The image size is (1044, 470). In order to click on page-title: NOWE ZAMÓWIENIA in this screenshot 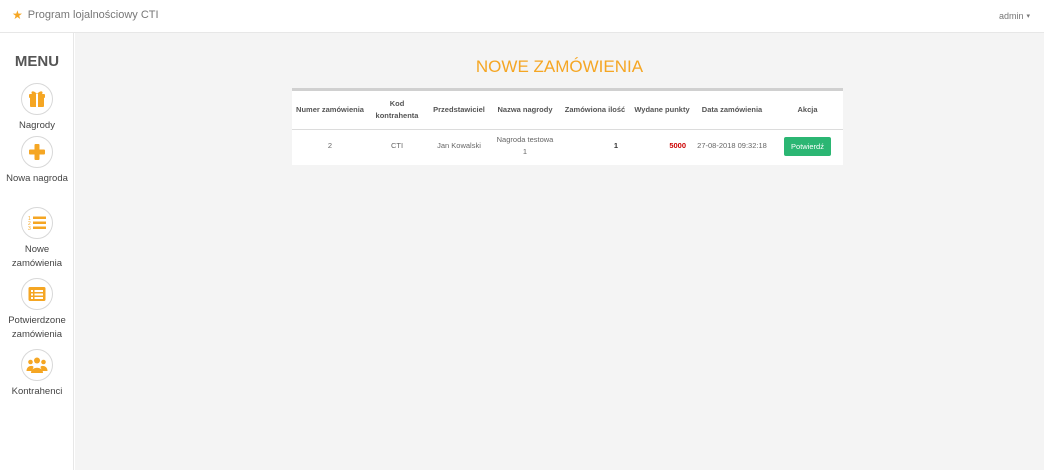, I will do `click(559, 66)`.